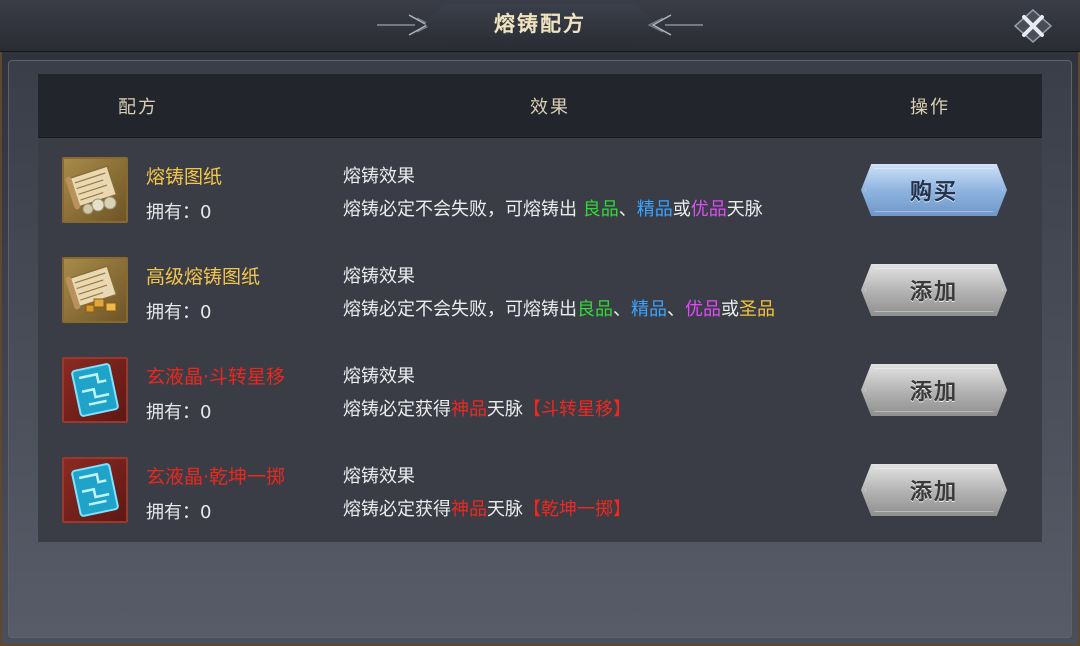  What do you see at coordinates (930, 107) in the screenshot?
I see `header-action: 操作` at bounding box center [930, 107].